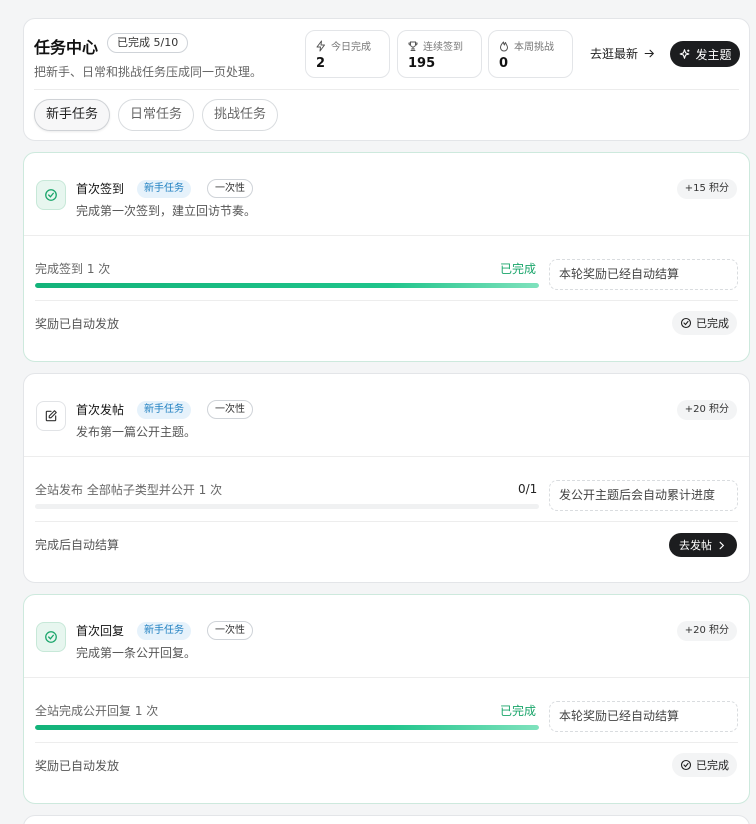 This screenshot has width=756, height=824. I want to click on reward-note: 发公开主题后会自动累计进度, so click(643, 495).